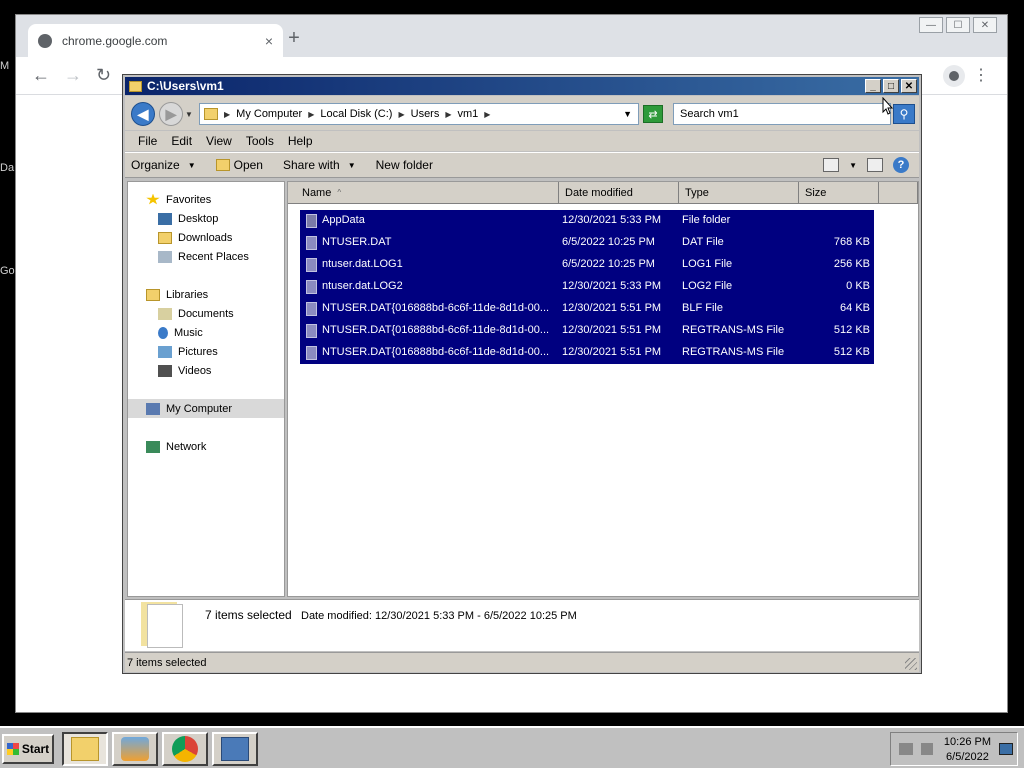 Image resolution: width=1024 pixels, height=768 pixels. Describe the element at coordinates (853, 165) in the screenshot. I see `view-dropdown-icon: ▼` at that location.